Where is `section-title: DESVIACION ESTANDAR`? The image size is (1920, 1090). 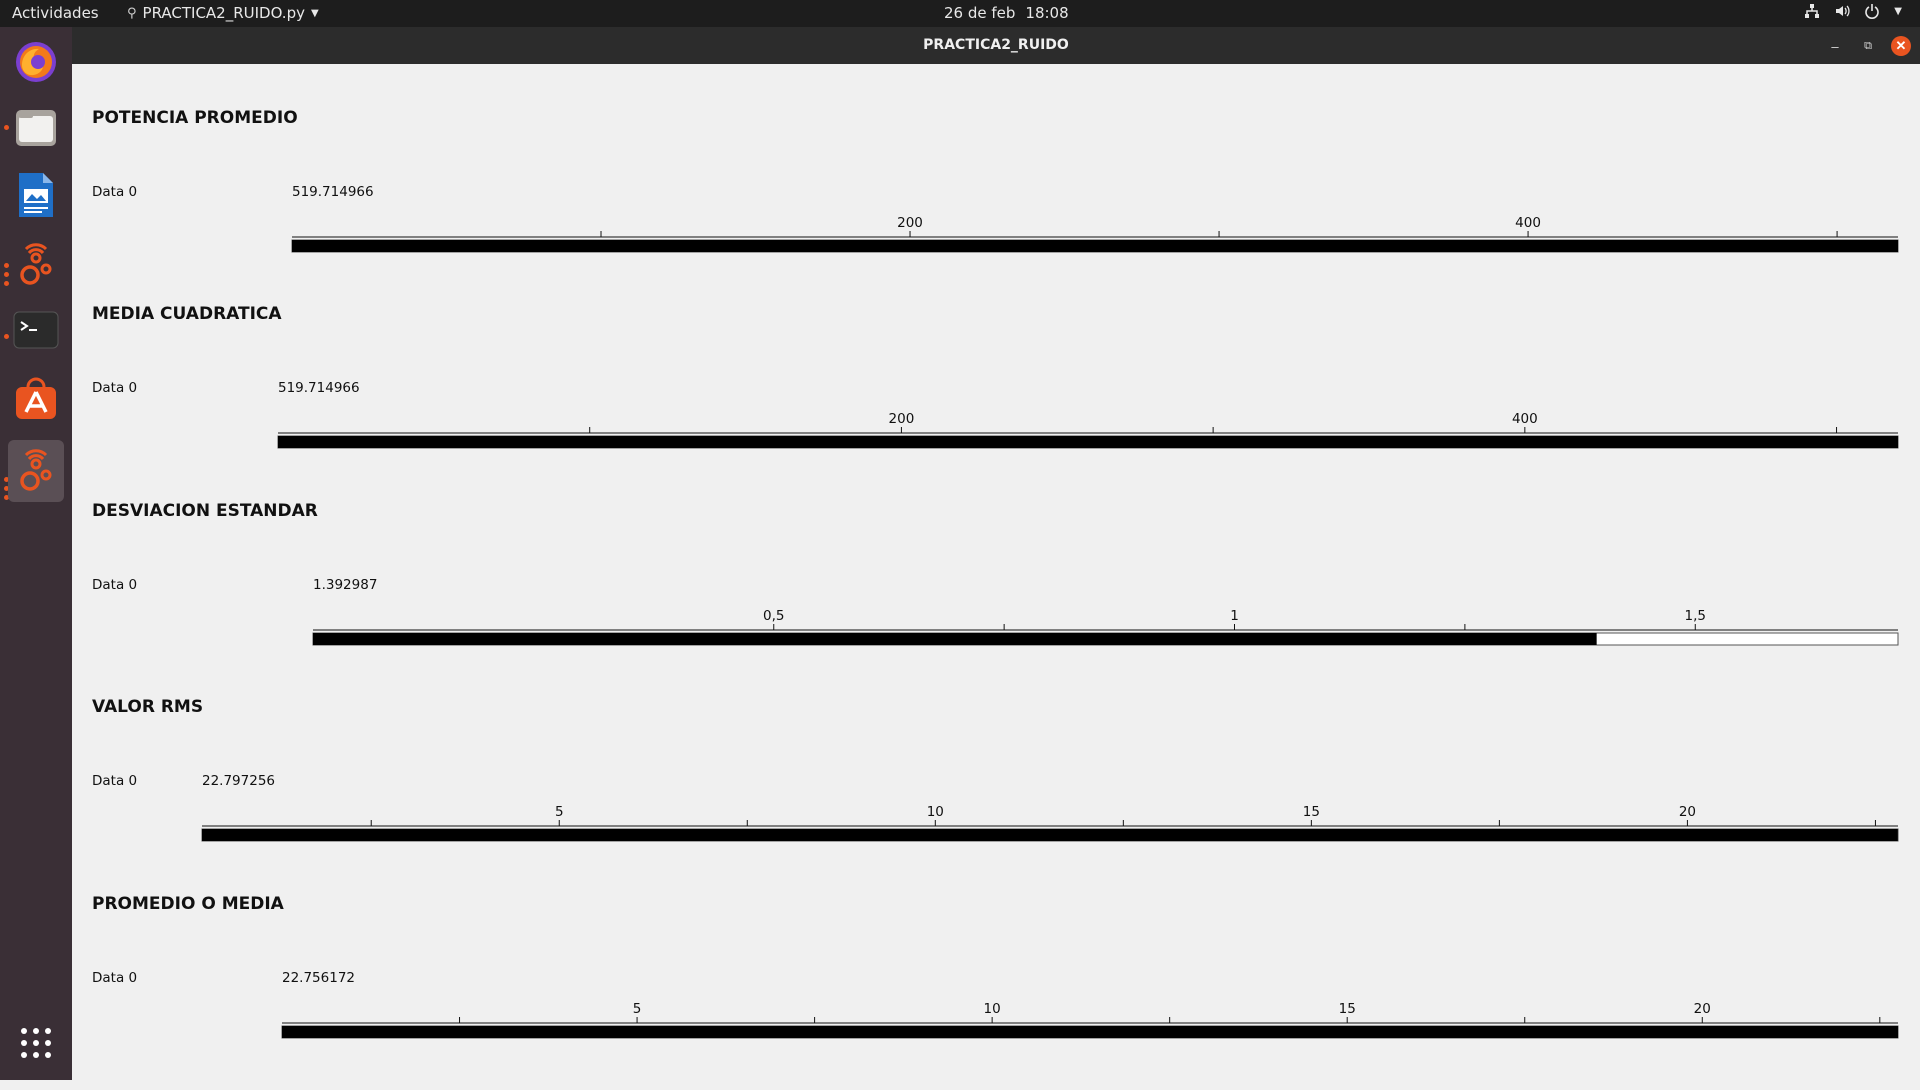
section-title: DESVIACION ESTANDAR is located at coordinates (205, 511).